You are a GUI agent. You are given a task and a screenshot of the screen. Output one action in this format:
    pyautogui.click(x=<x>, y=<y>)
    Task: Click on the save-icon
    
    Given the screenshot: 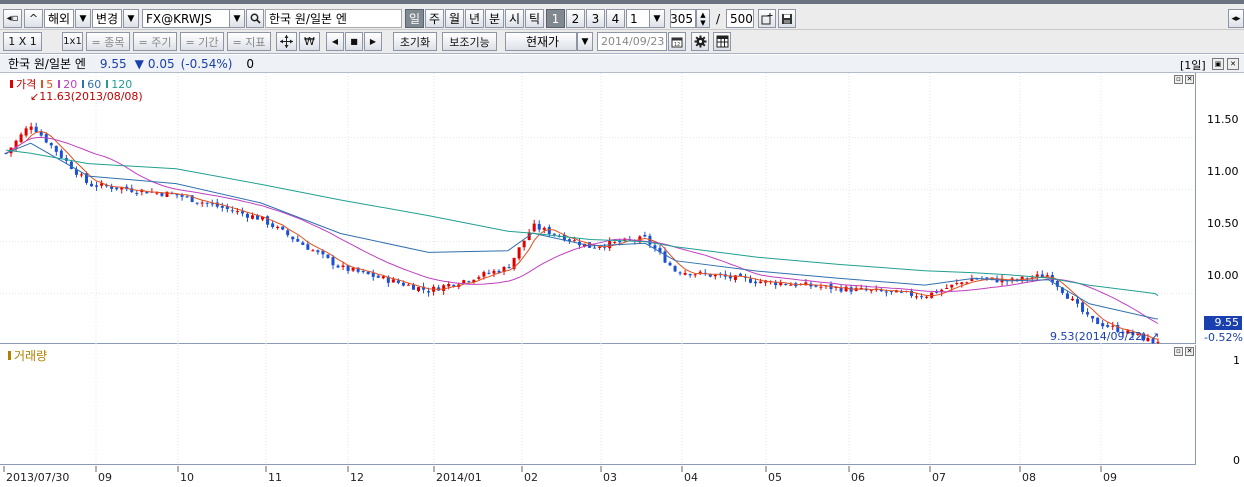 What is the action you would take?
    pyautogui.click(x=787, y=18)
    